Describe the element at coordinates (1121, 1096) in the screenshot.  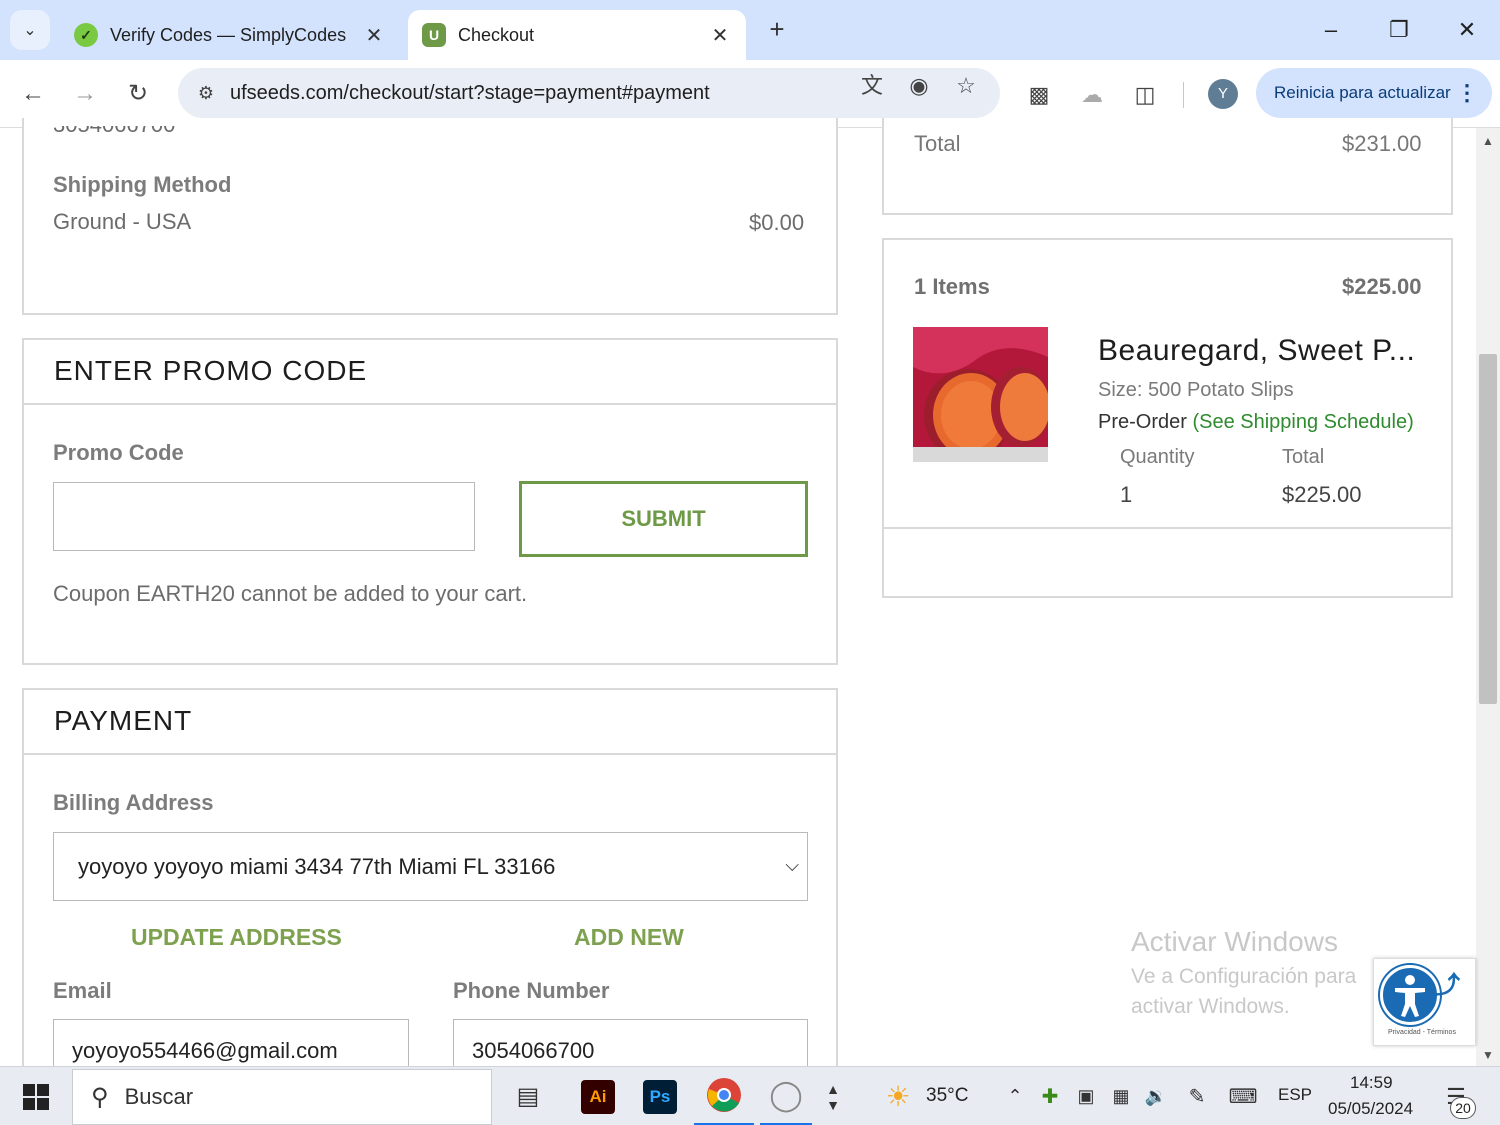
I see `network-icon: ▦` at that location.